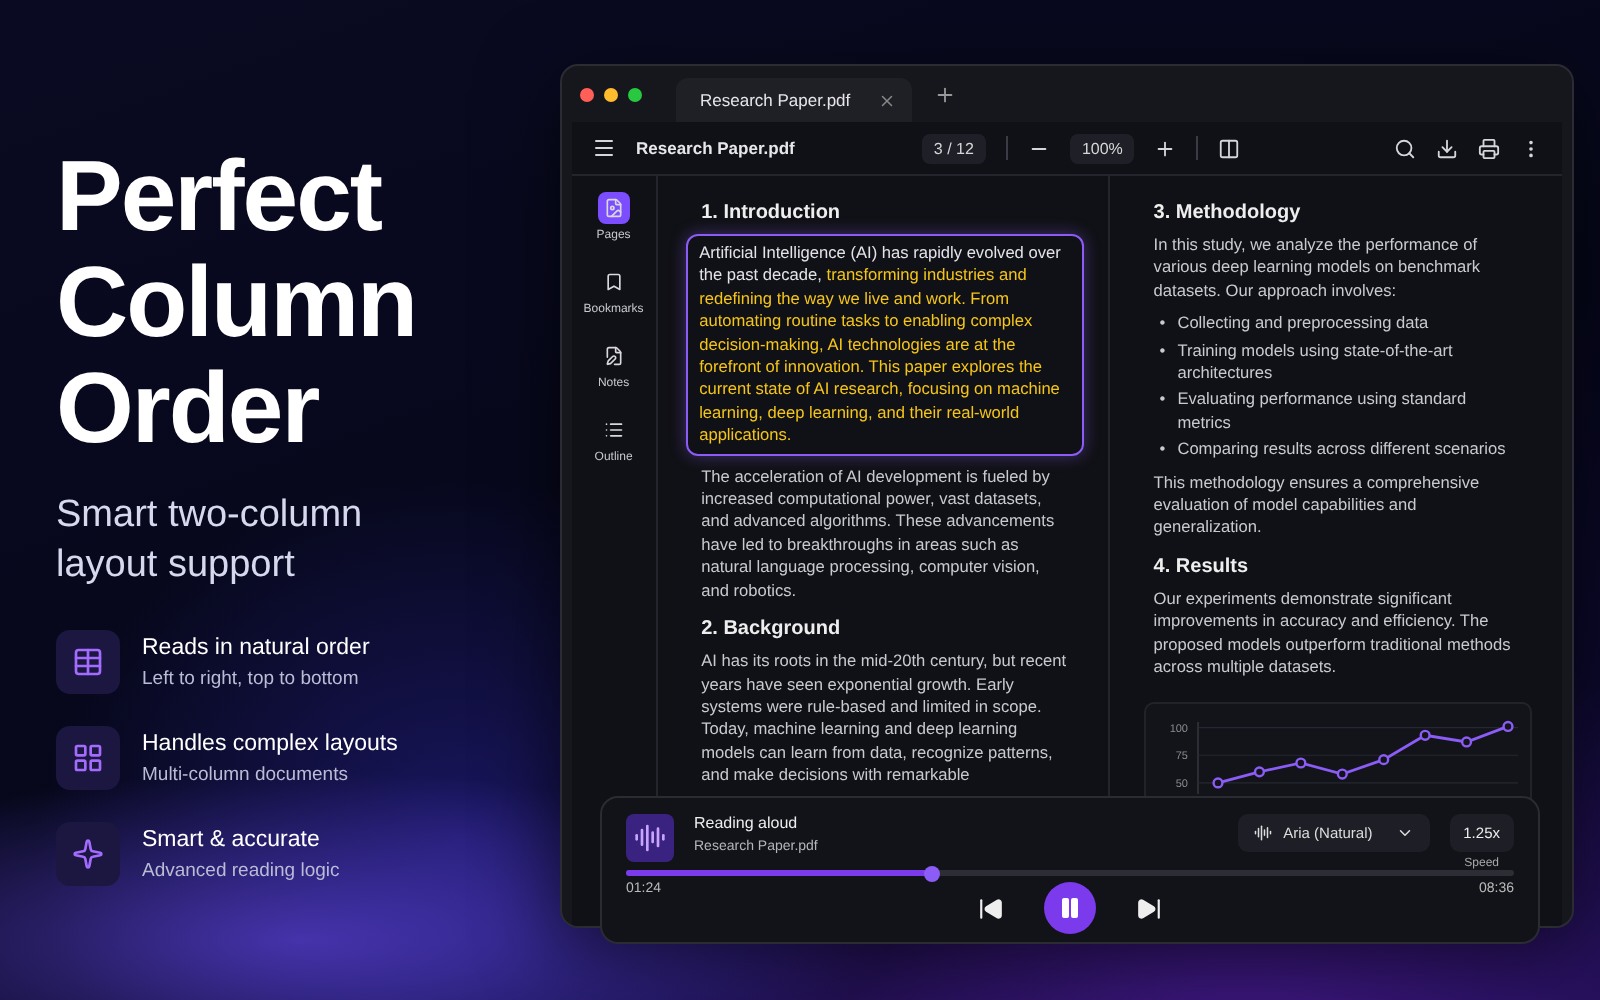  I want to click on minimize-dot, so click(611, 94).